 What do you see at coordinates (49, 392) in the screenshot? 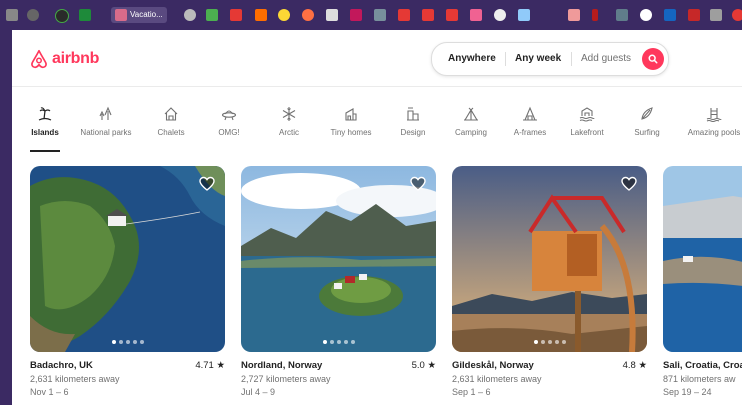
I see `listing-dates: Nov 1 – 6` at bounding box center [49, 392].